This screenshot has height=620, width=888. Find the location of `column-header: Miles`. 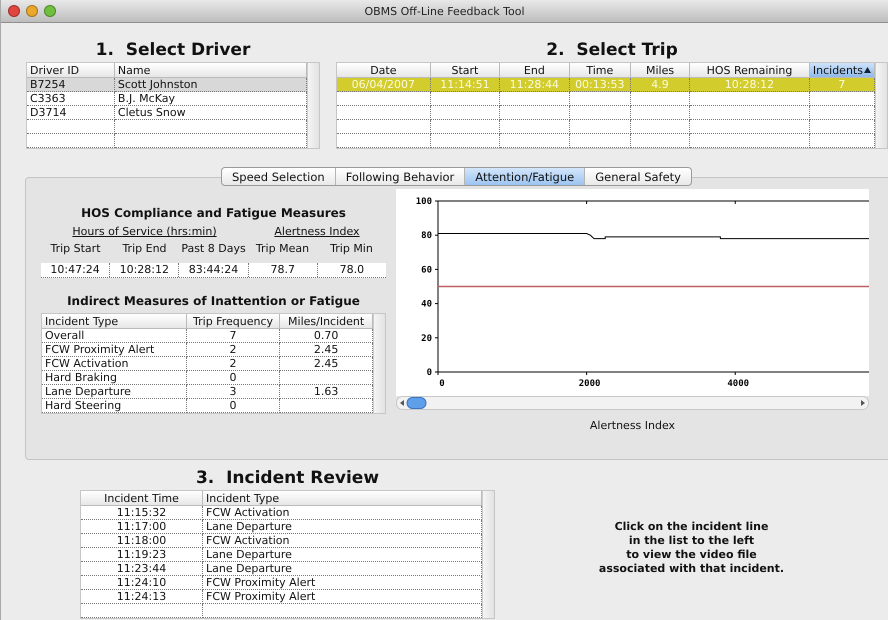

column-header: Miles is located at coordinates (660, 70).